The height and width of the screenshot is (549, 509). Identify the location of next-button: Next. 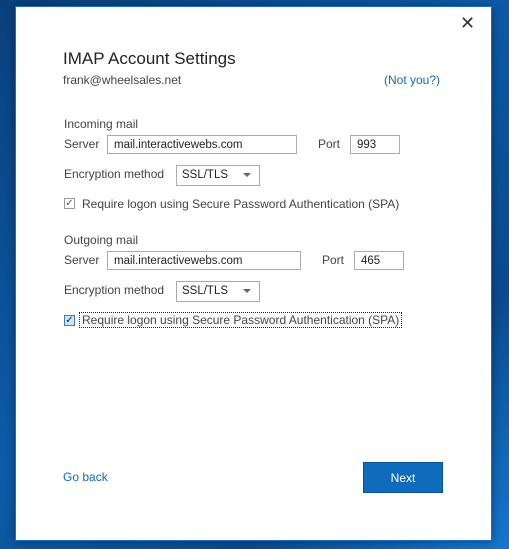
(403, 477).